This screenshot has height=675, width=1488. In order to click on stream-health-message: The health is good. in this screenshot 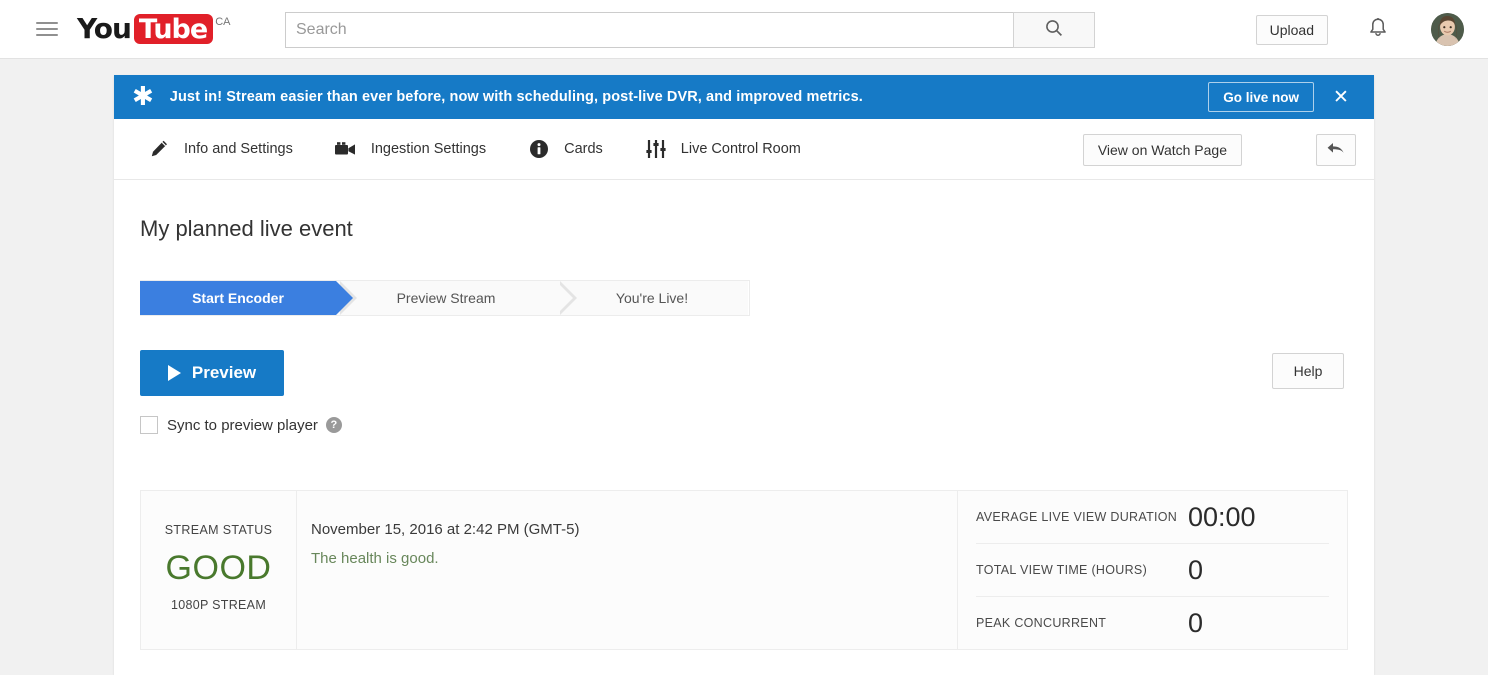, I will do `click(375, 558)`.